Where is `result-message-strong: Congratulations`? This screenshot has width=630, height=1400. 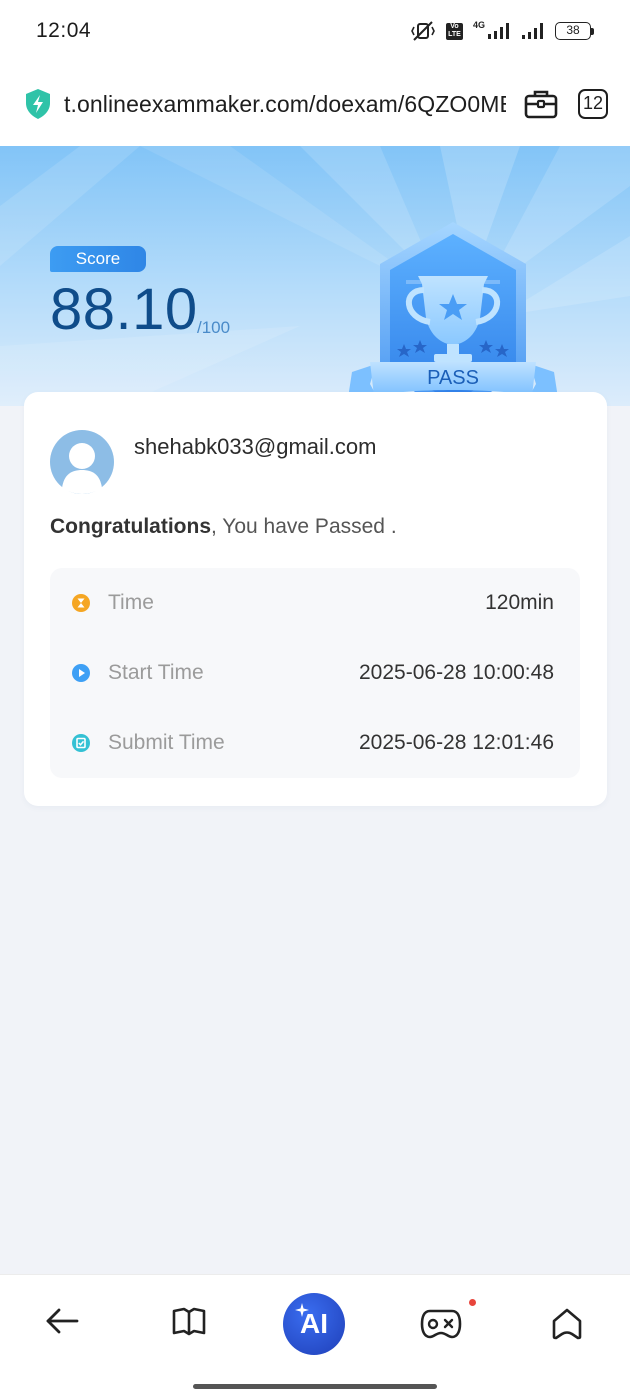
result-message-strong: Congratulations is located at coordinates (130, 526).